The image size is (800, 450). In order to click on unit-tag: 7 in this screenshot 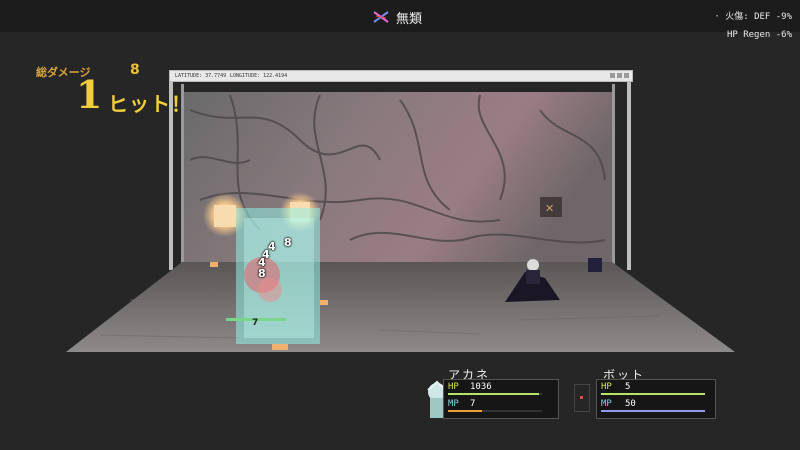, I will do `click(255, 323)`.